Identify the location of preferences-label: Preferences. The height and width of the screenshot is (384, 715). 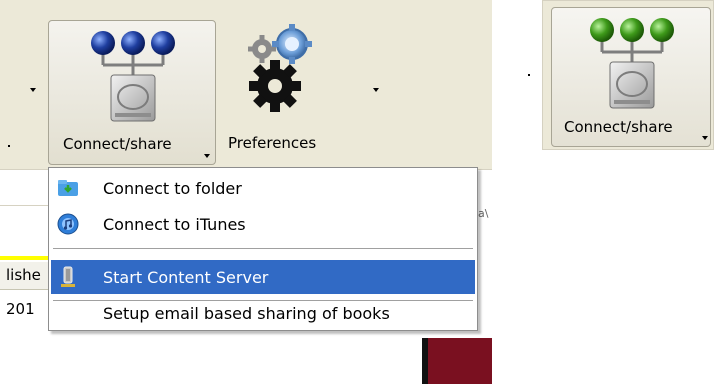
(272, 143).